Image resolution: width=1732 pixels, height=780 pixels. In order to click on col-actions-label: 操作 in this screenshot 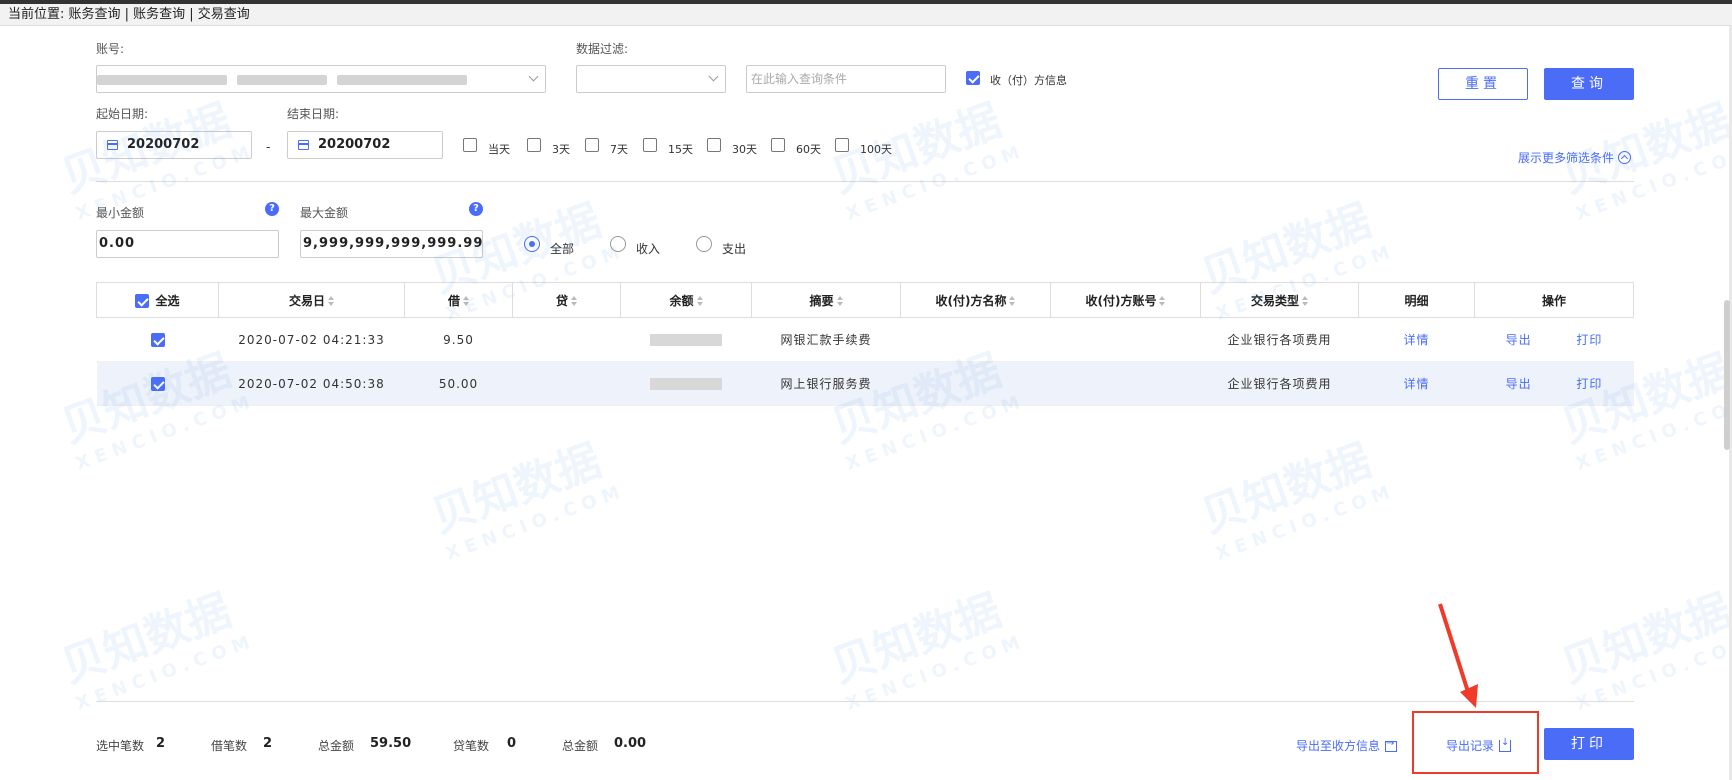, I will do `click(1553, 300)`.